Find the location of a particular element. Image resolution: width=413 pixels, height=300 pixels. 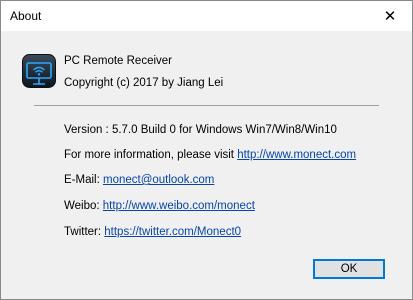

app-name: PC Remote Receiver is located at coordinates (118, 61).